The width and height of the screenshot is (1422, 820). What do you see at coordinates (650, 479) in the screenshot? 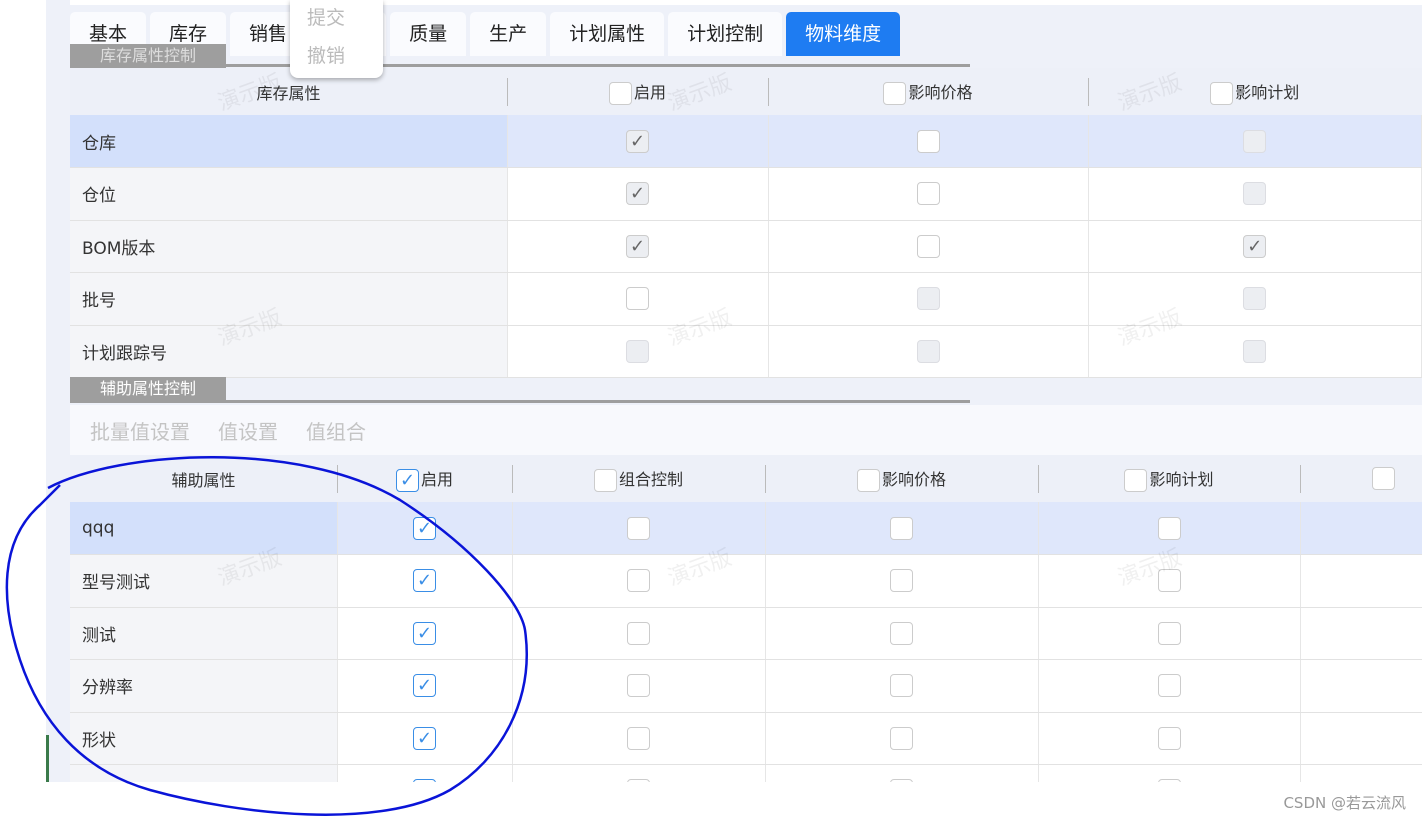
I see `header-label: 组合控制` at bounding box center [650, 479].